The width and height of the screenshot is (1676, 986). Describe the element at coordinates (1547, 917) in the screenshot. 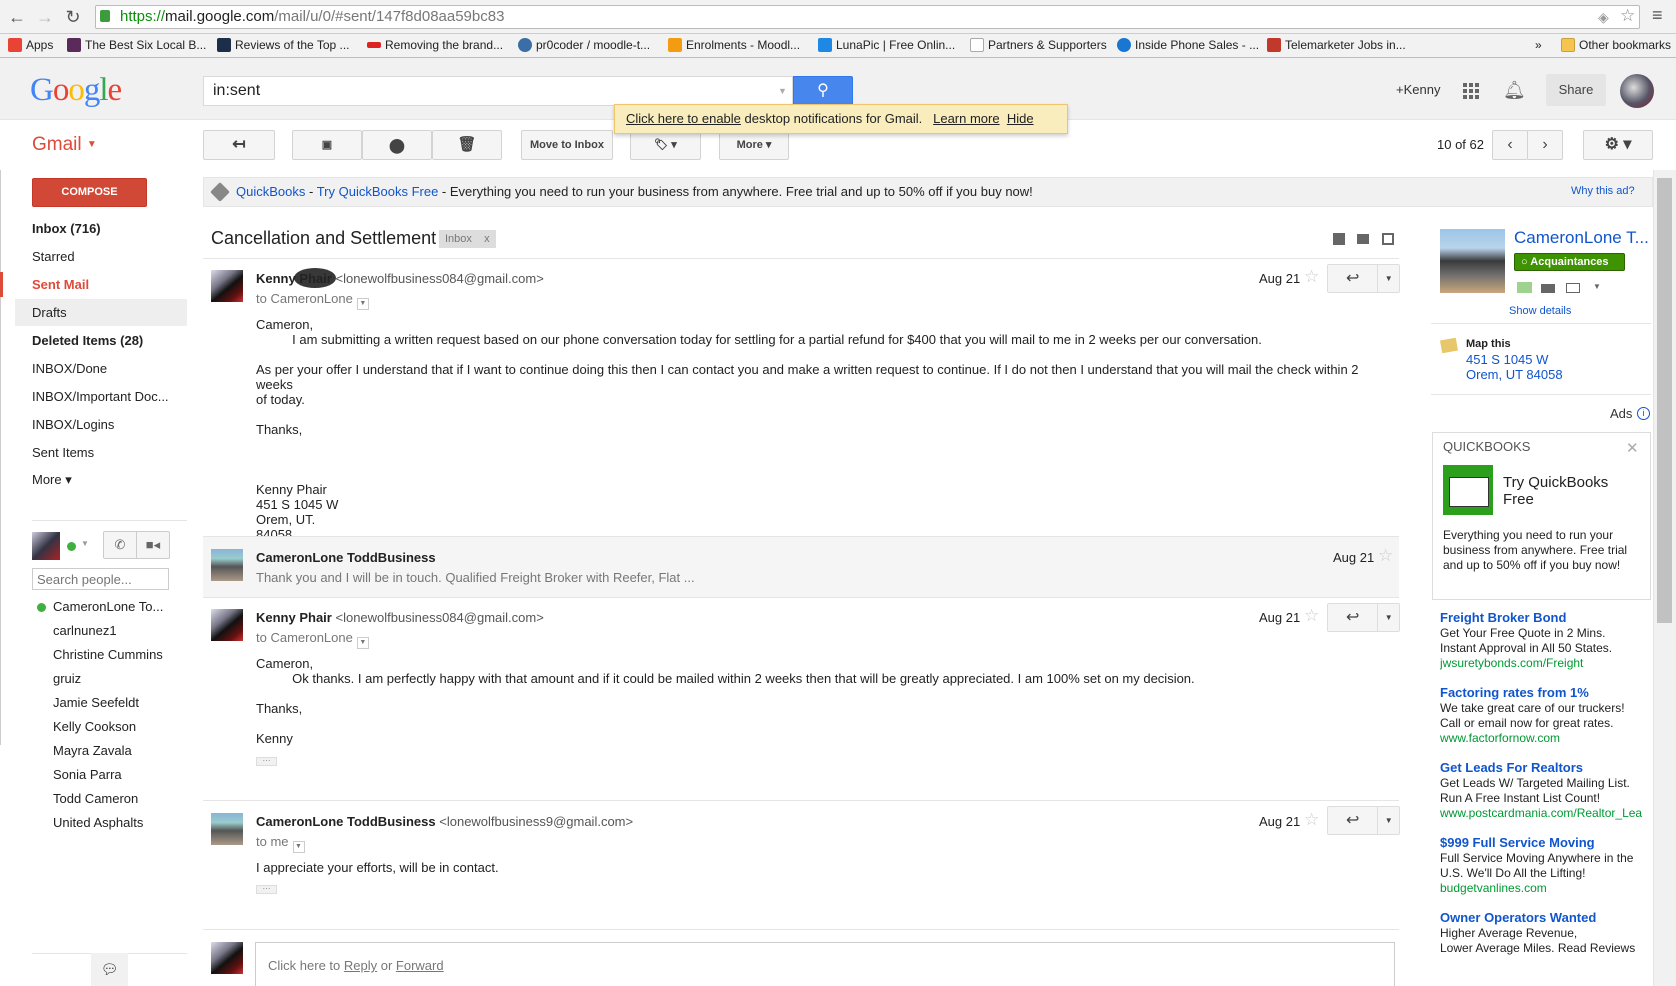

I see `ad-title-link: Owner Operators Wanted` at that location.